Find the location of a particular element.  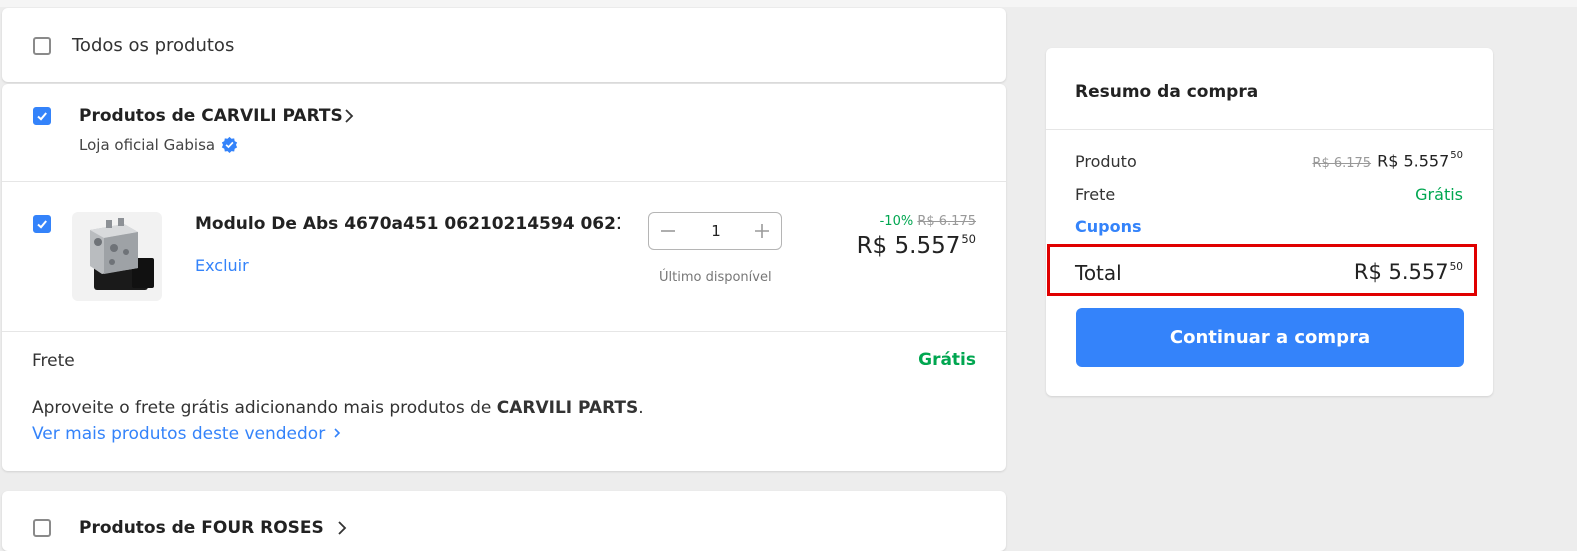

quantity-stepper: 1 is located at coordinates (715, 231).